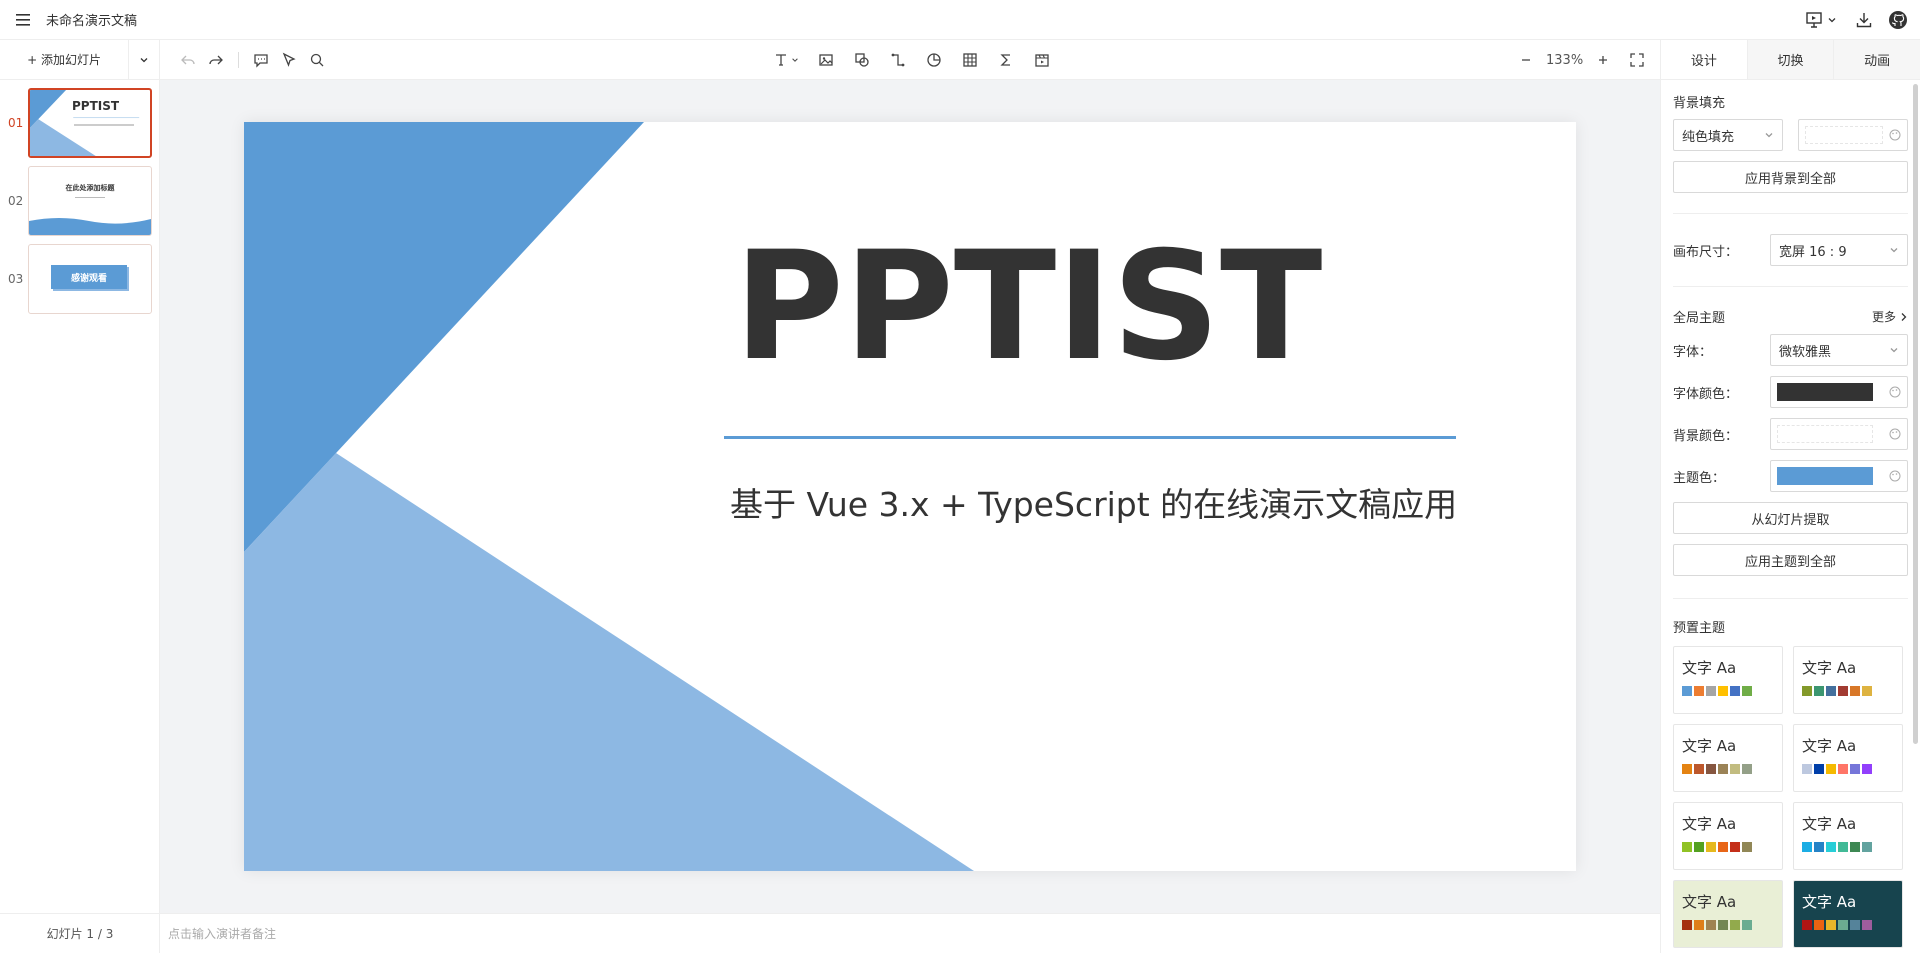 The width and height of the screenshot is (1920, 953). What do you see at coordinates (970, 60) in the screenshot?
I see `insert-table-button` at bounding box center [970, 60].